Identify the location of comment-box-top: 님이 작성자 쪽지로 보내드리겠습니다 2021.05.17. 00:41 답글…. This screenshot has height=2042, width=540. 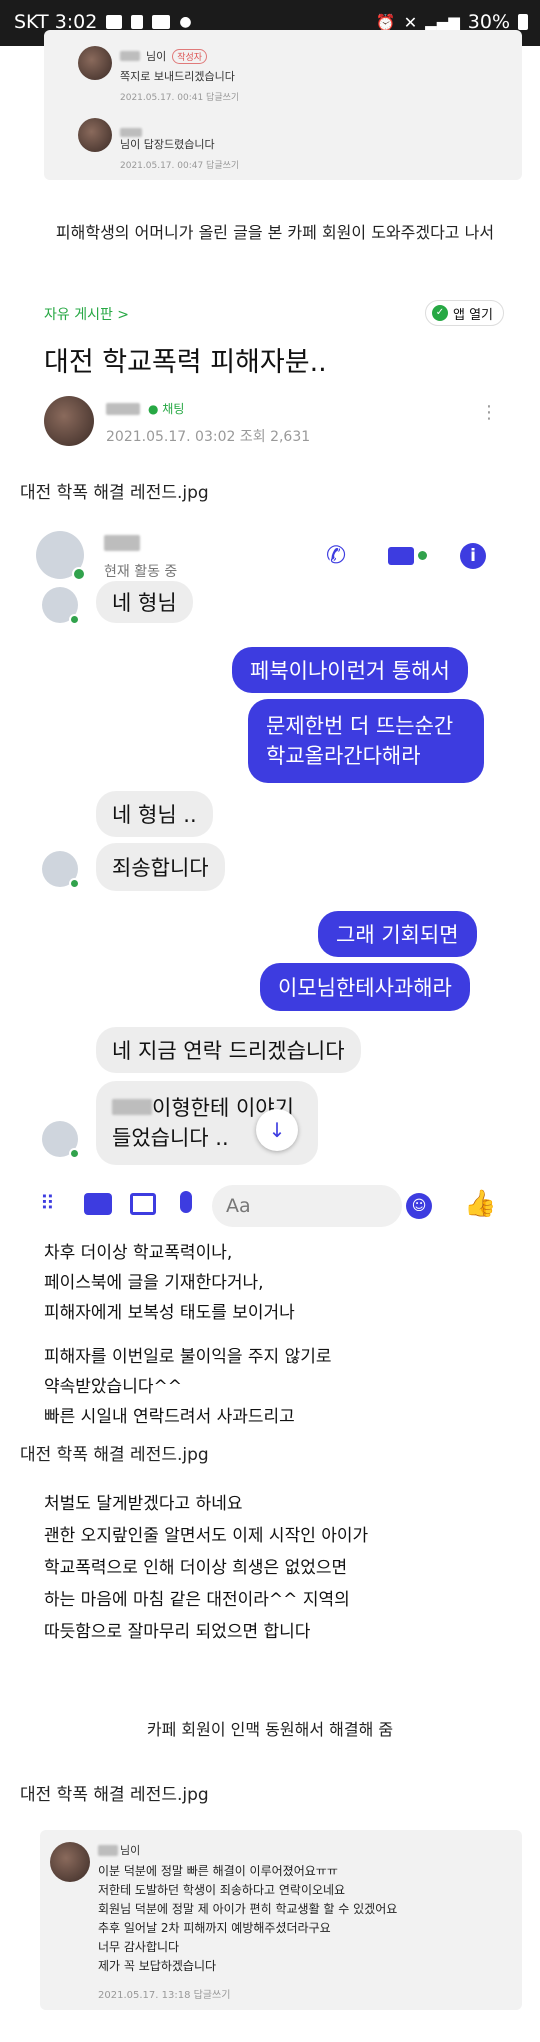
(283, 105).